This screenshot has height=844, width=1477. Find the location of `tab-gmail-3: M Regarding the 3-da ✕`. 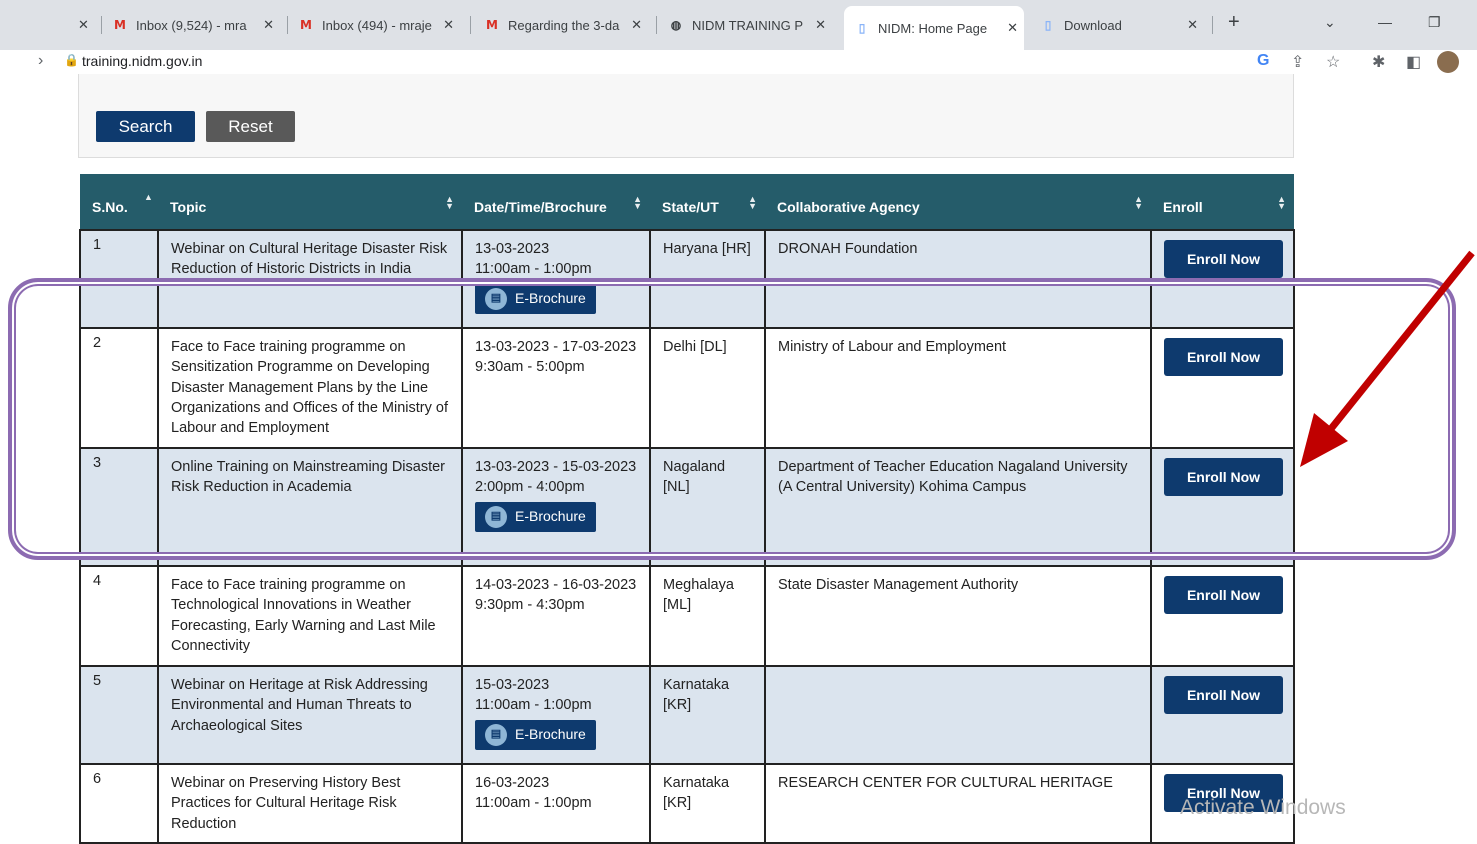

tab-gmail-3: M Regarding the 3-da ✕ is located at coordinates (566, 25).